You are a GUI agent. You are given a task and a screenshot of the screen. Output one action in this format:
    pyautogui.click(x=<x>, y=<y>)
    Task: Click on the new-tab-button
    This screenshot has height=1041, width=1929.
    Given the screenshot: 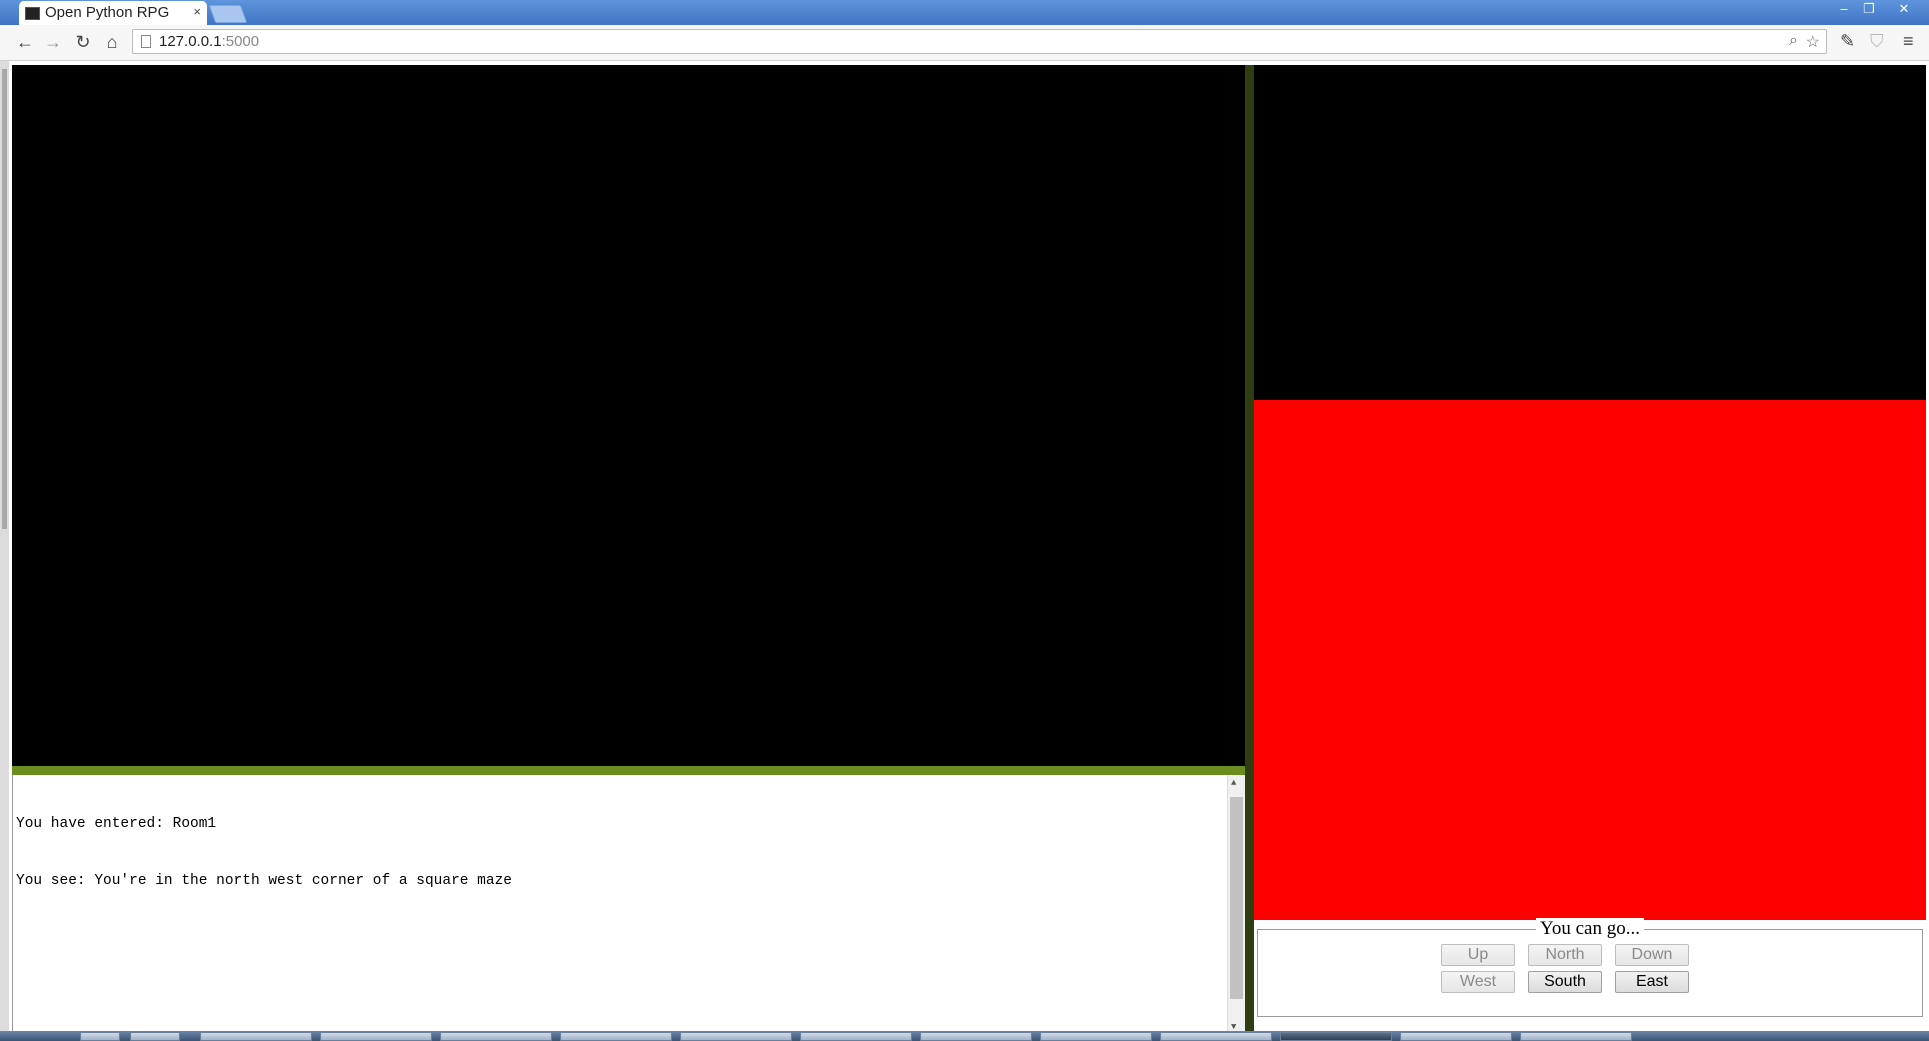 What is the action you would take?
    pyautogui.click(x=228, y=14)
    